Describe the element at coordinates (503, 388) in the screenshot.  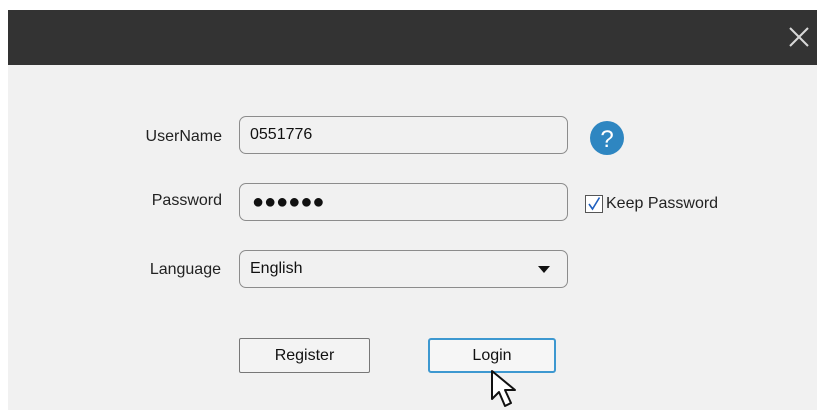
I see `mouse-pointer-icon` at that location.